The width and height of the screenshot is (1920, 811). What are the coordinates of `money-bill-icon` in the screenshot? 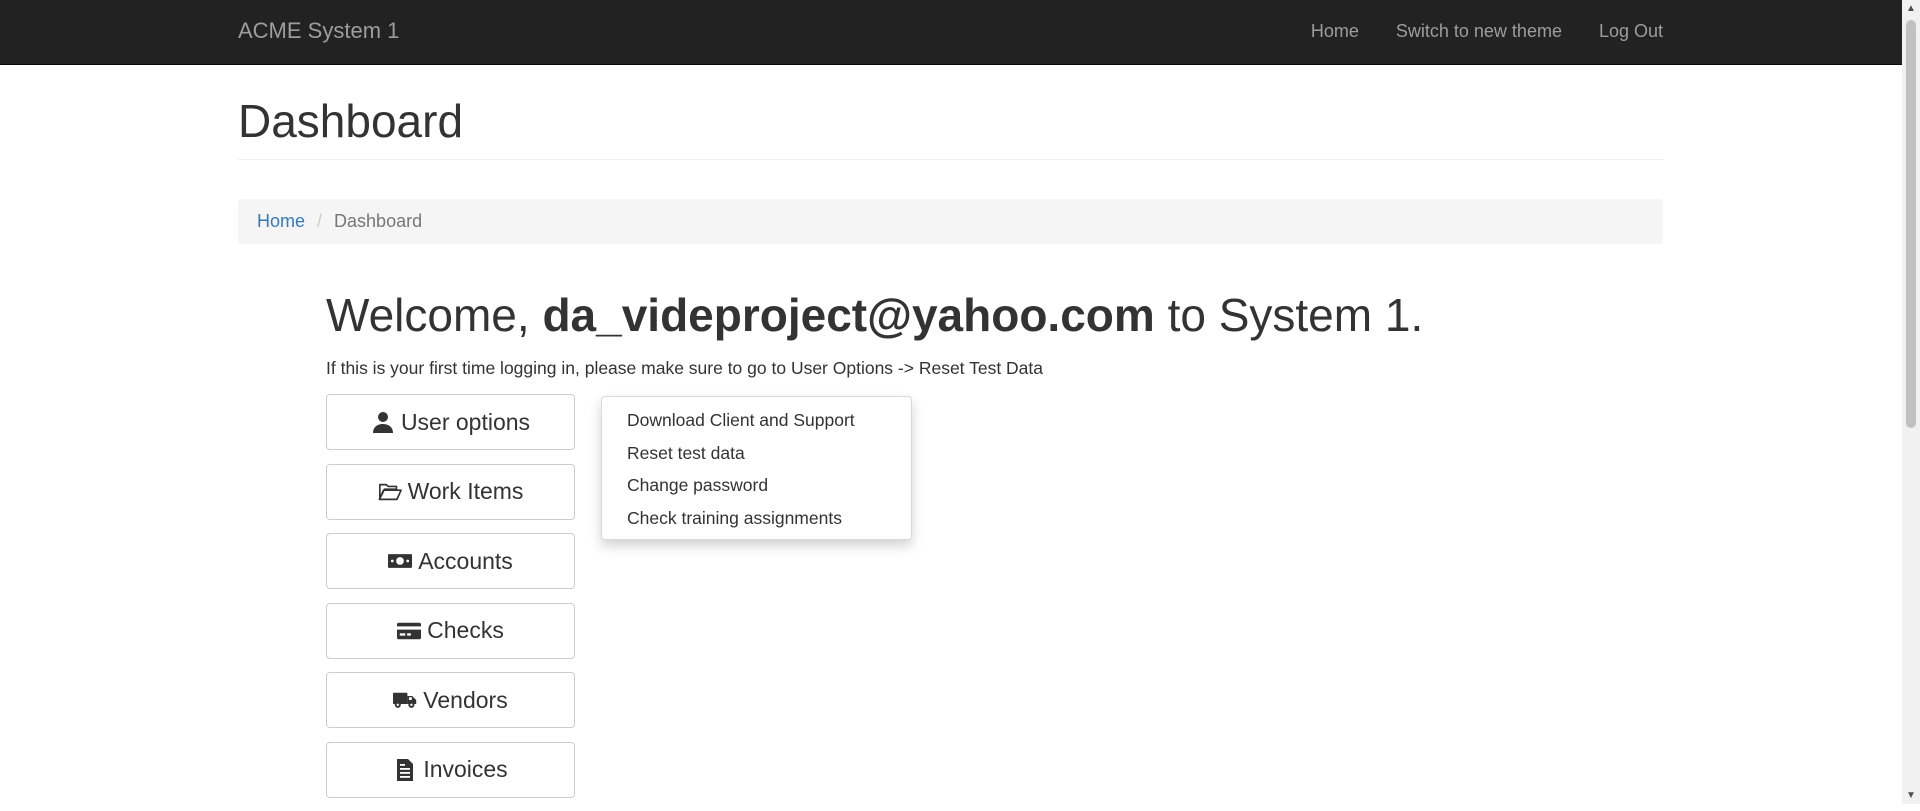 It's located at (400, 561).